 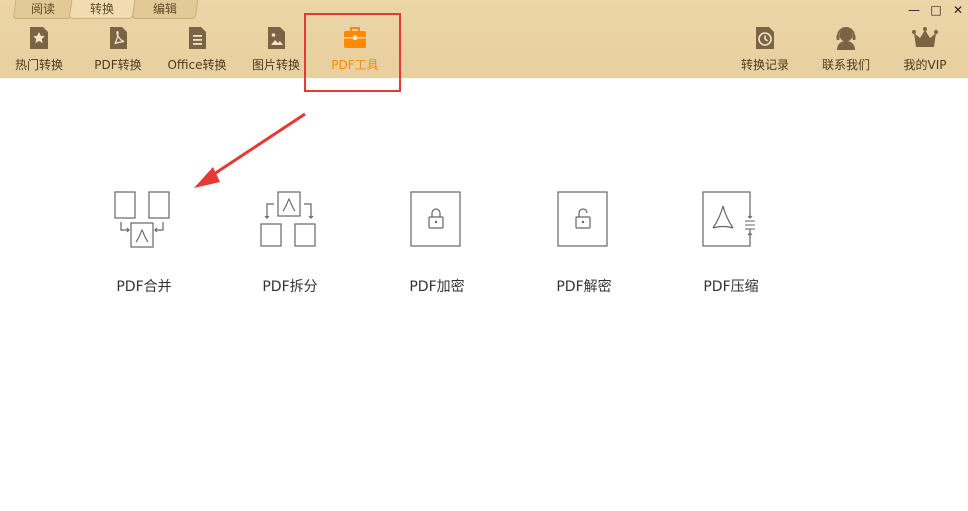 I want to click on headset-icon, so click(x=846, y=38).